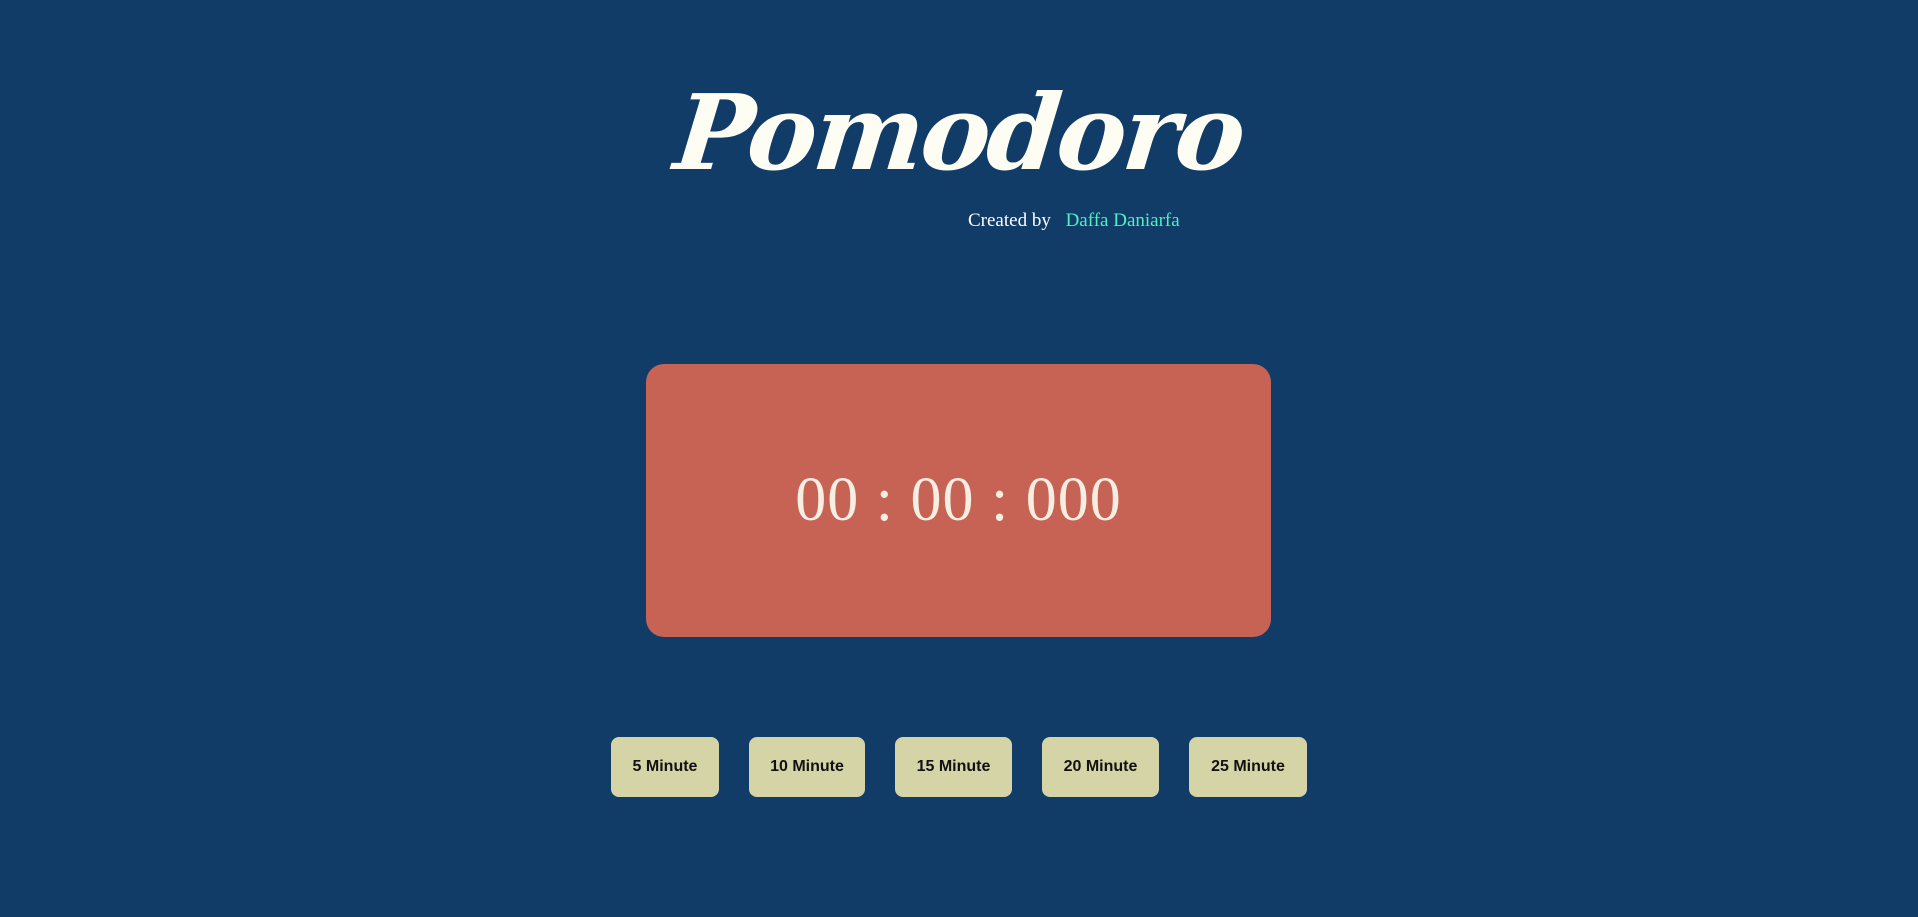 Image resolution: width=1918 pixels, height=917 pixels. I want to click on timer-display: 00 : 00 : 000, so click(958, 500).